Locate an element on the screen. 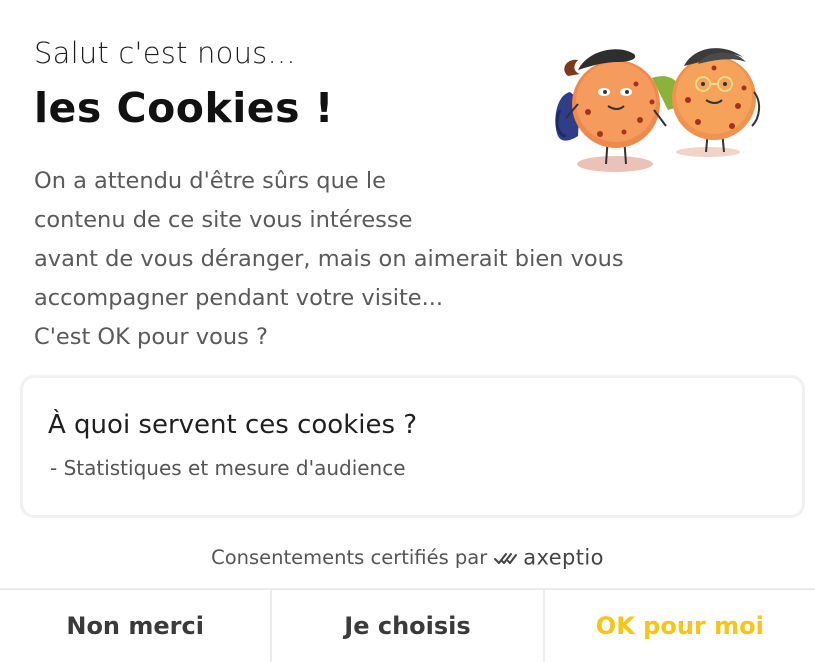  headline-title: les Cookies ! is located at coordinates (184, 108).